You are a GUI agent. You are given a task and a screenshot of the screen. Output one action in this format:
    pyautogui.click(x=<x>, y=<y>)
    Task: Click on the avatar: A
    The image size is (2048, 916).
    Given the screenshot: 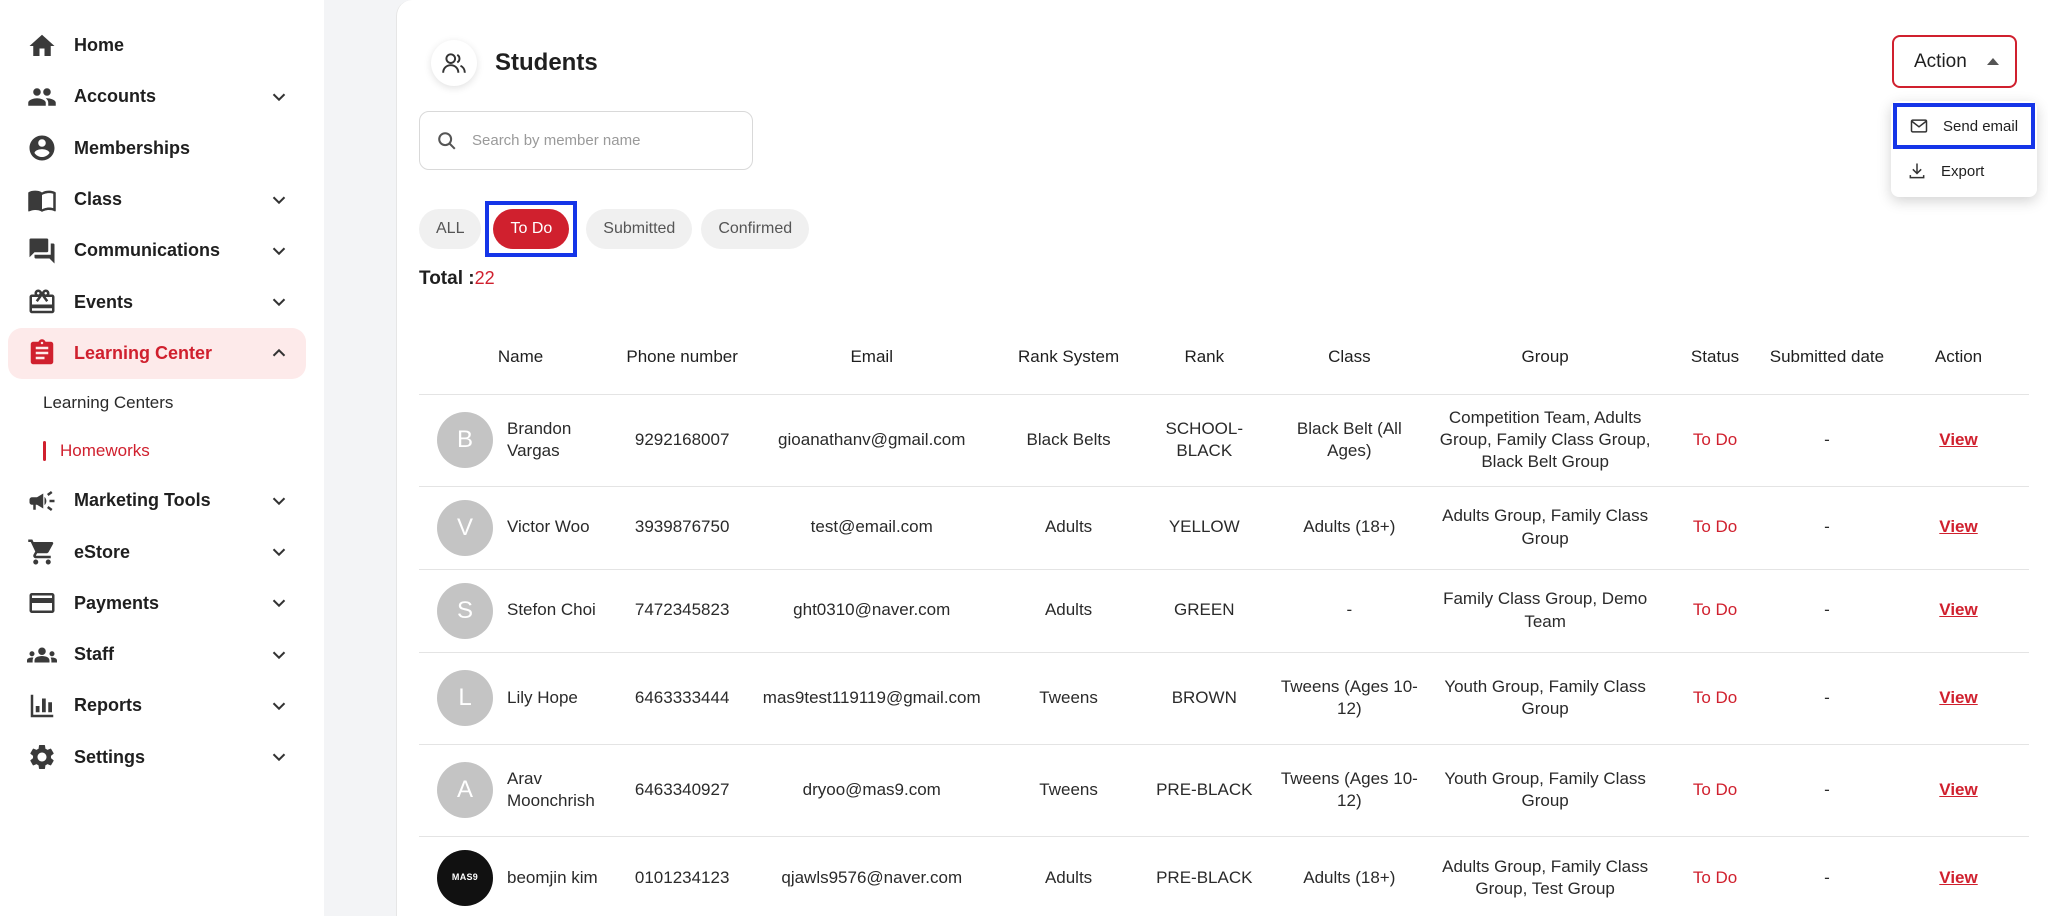 What is the action you would take?
    pyautogui.click(x=465, y=790)
    